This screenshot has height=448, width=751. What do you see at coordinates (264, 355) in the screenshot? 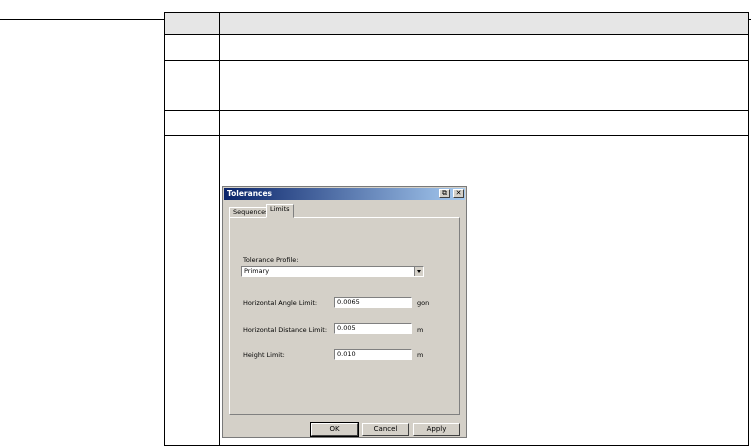
I see `height-limit-label: Height Limit:` at bounding box center [264, 355].